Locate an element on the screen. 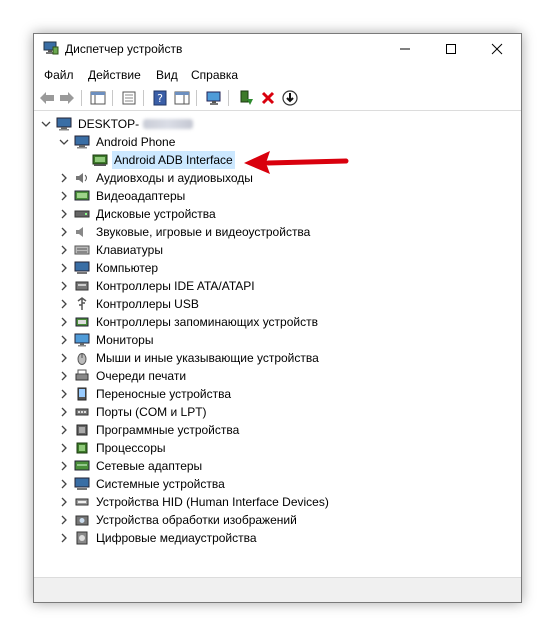  tree-item-category: Мыши и иные указывающие устройства is located at coordinates (189, 358).